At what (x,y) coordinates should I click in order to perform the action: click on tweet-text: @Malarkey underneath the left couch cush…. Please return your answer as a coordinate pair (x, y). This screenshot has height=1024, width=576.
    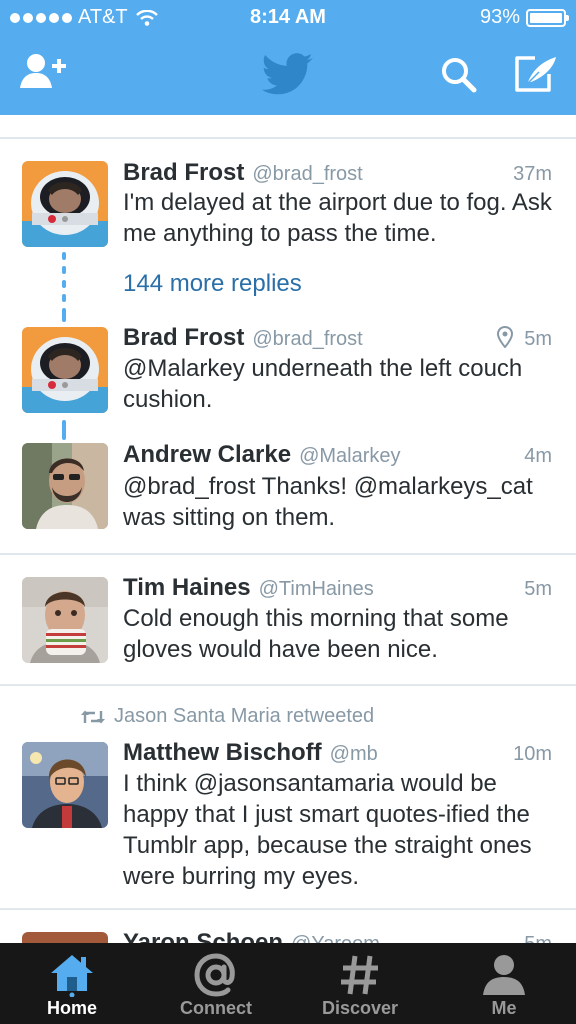
    Looking at the image, I should click on (323, 384).